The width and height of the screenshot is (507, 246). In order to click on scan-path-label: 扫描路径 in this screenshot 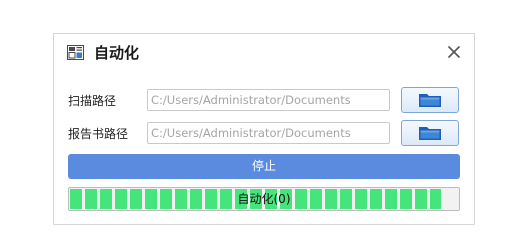, I will do `click(92, 101)`.